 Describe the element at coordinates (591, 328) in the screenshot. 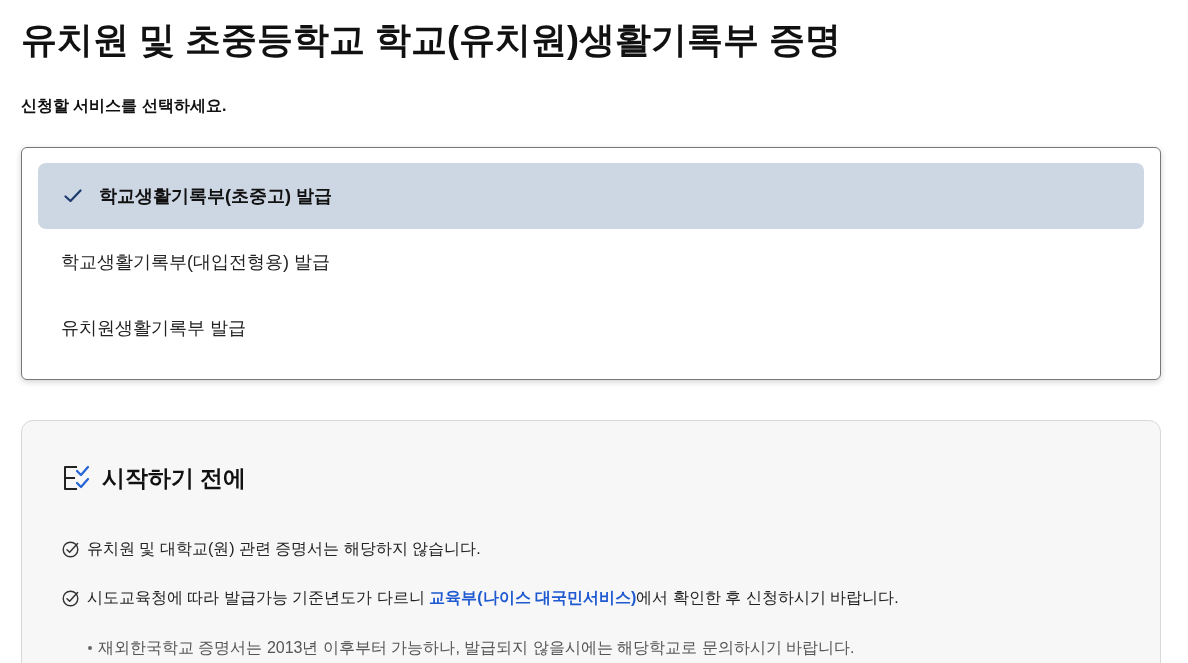

I see `service-option: 유치원생활기록부 발급` at that location.